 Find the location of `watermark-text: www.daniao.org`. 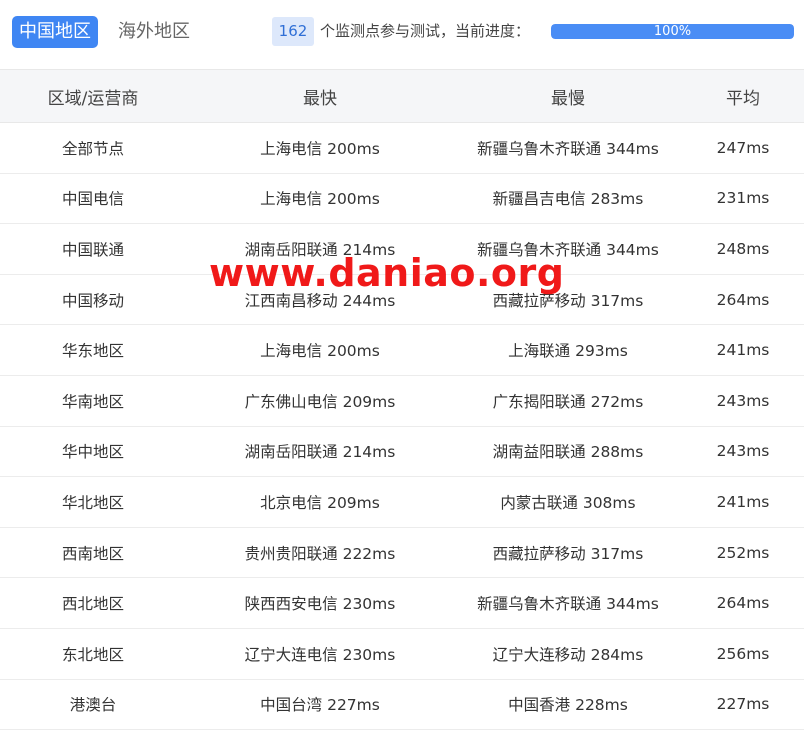

watermark-text: www.daniao.org is located at coordinates (387, 273).